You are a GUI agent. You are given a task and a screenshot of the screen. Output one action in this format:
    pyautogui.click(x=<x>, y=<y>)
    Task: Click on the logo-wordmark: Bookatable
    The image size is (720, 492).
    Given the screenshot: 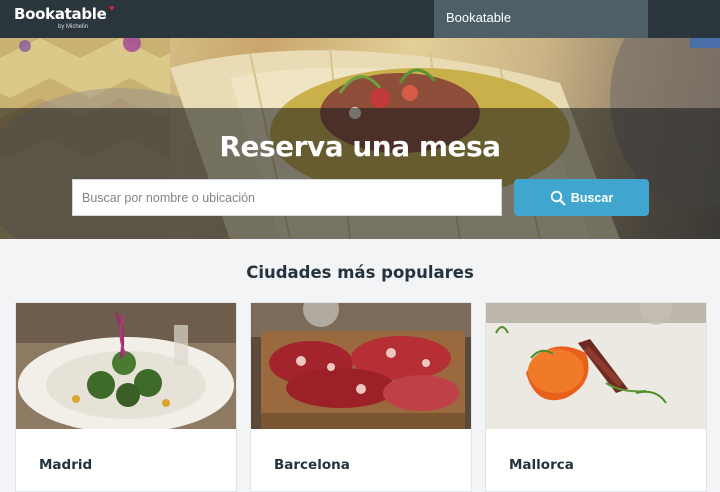 What is the action you would take?
    pyautogui.click(x=60, y=14)
    